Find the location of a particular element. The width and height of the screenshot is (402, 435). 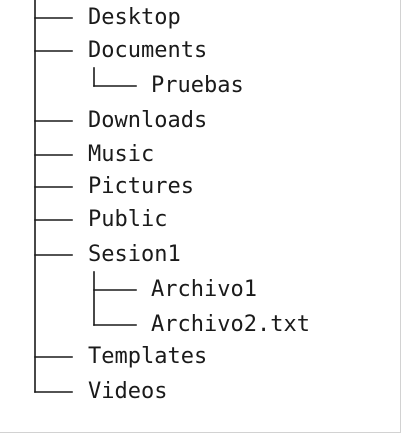

tree-item-archivo1: Archivo1 is located at coordinates (204, 290).